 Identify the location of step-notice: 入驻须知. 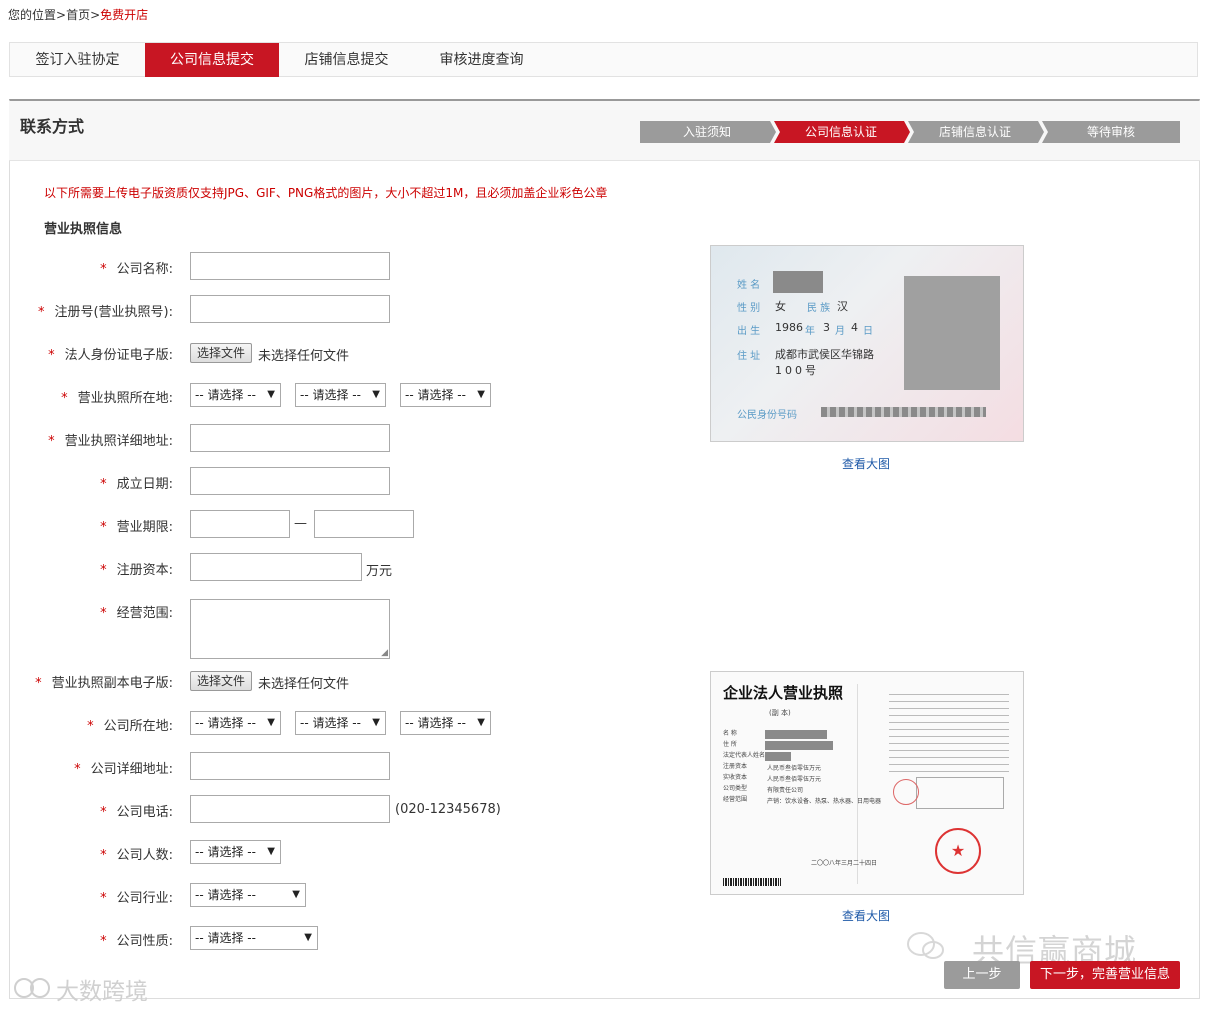
(706, 132).